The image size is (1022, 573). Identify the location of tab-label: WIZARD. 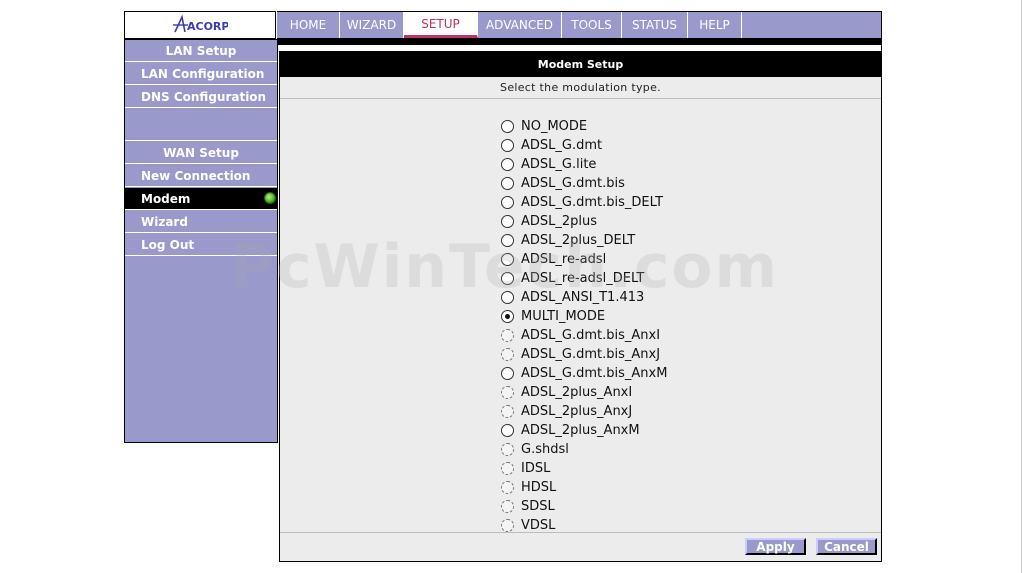
(371, 25).